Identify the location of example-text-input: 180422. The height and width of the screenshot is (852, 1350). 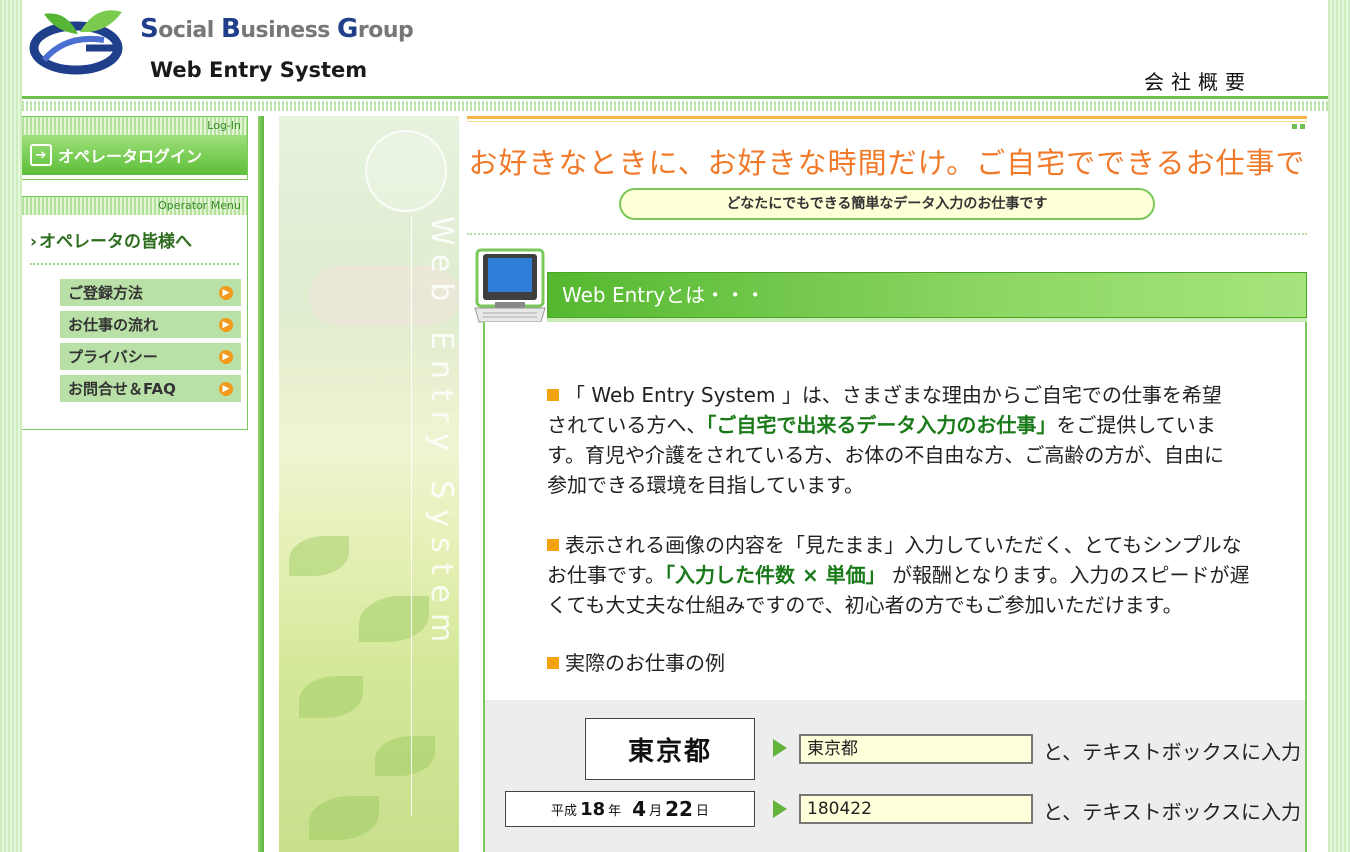
(916, 809).